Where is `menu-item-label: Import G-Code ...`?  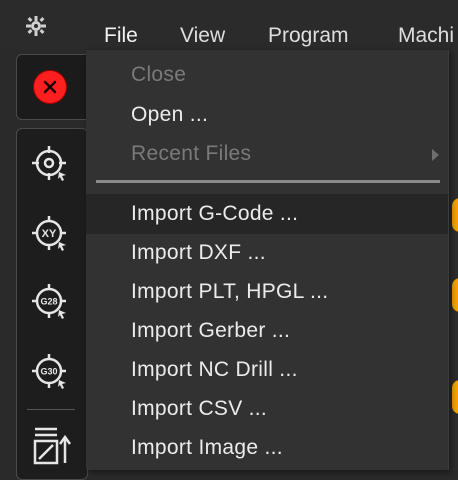 menu-item-label: Import G-Code ... is located at coordinates (215, 213).